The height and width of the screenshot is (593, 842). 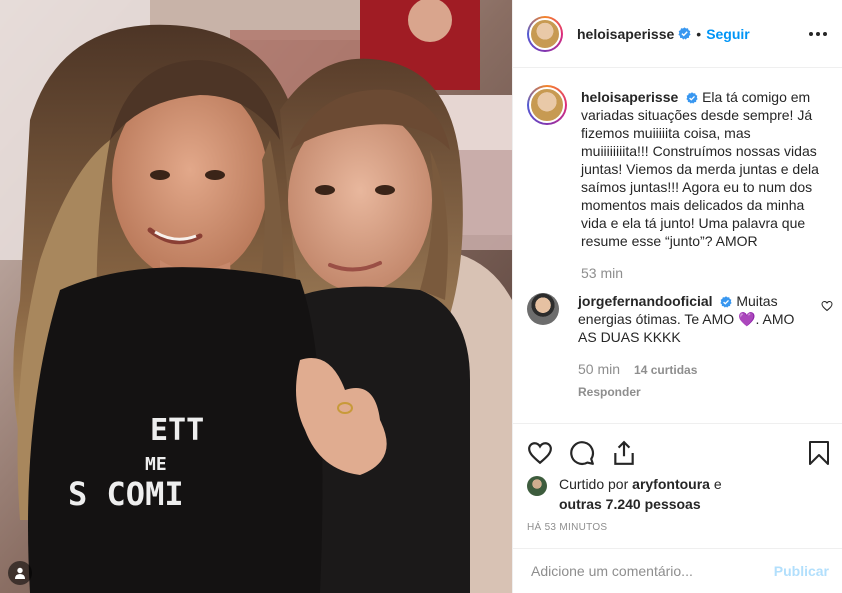 What do you see at coordinates (678, 451) in the screenshot?
I see `action-icons-bar` at bounding box center [678, 451].